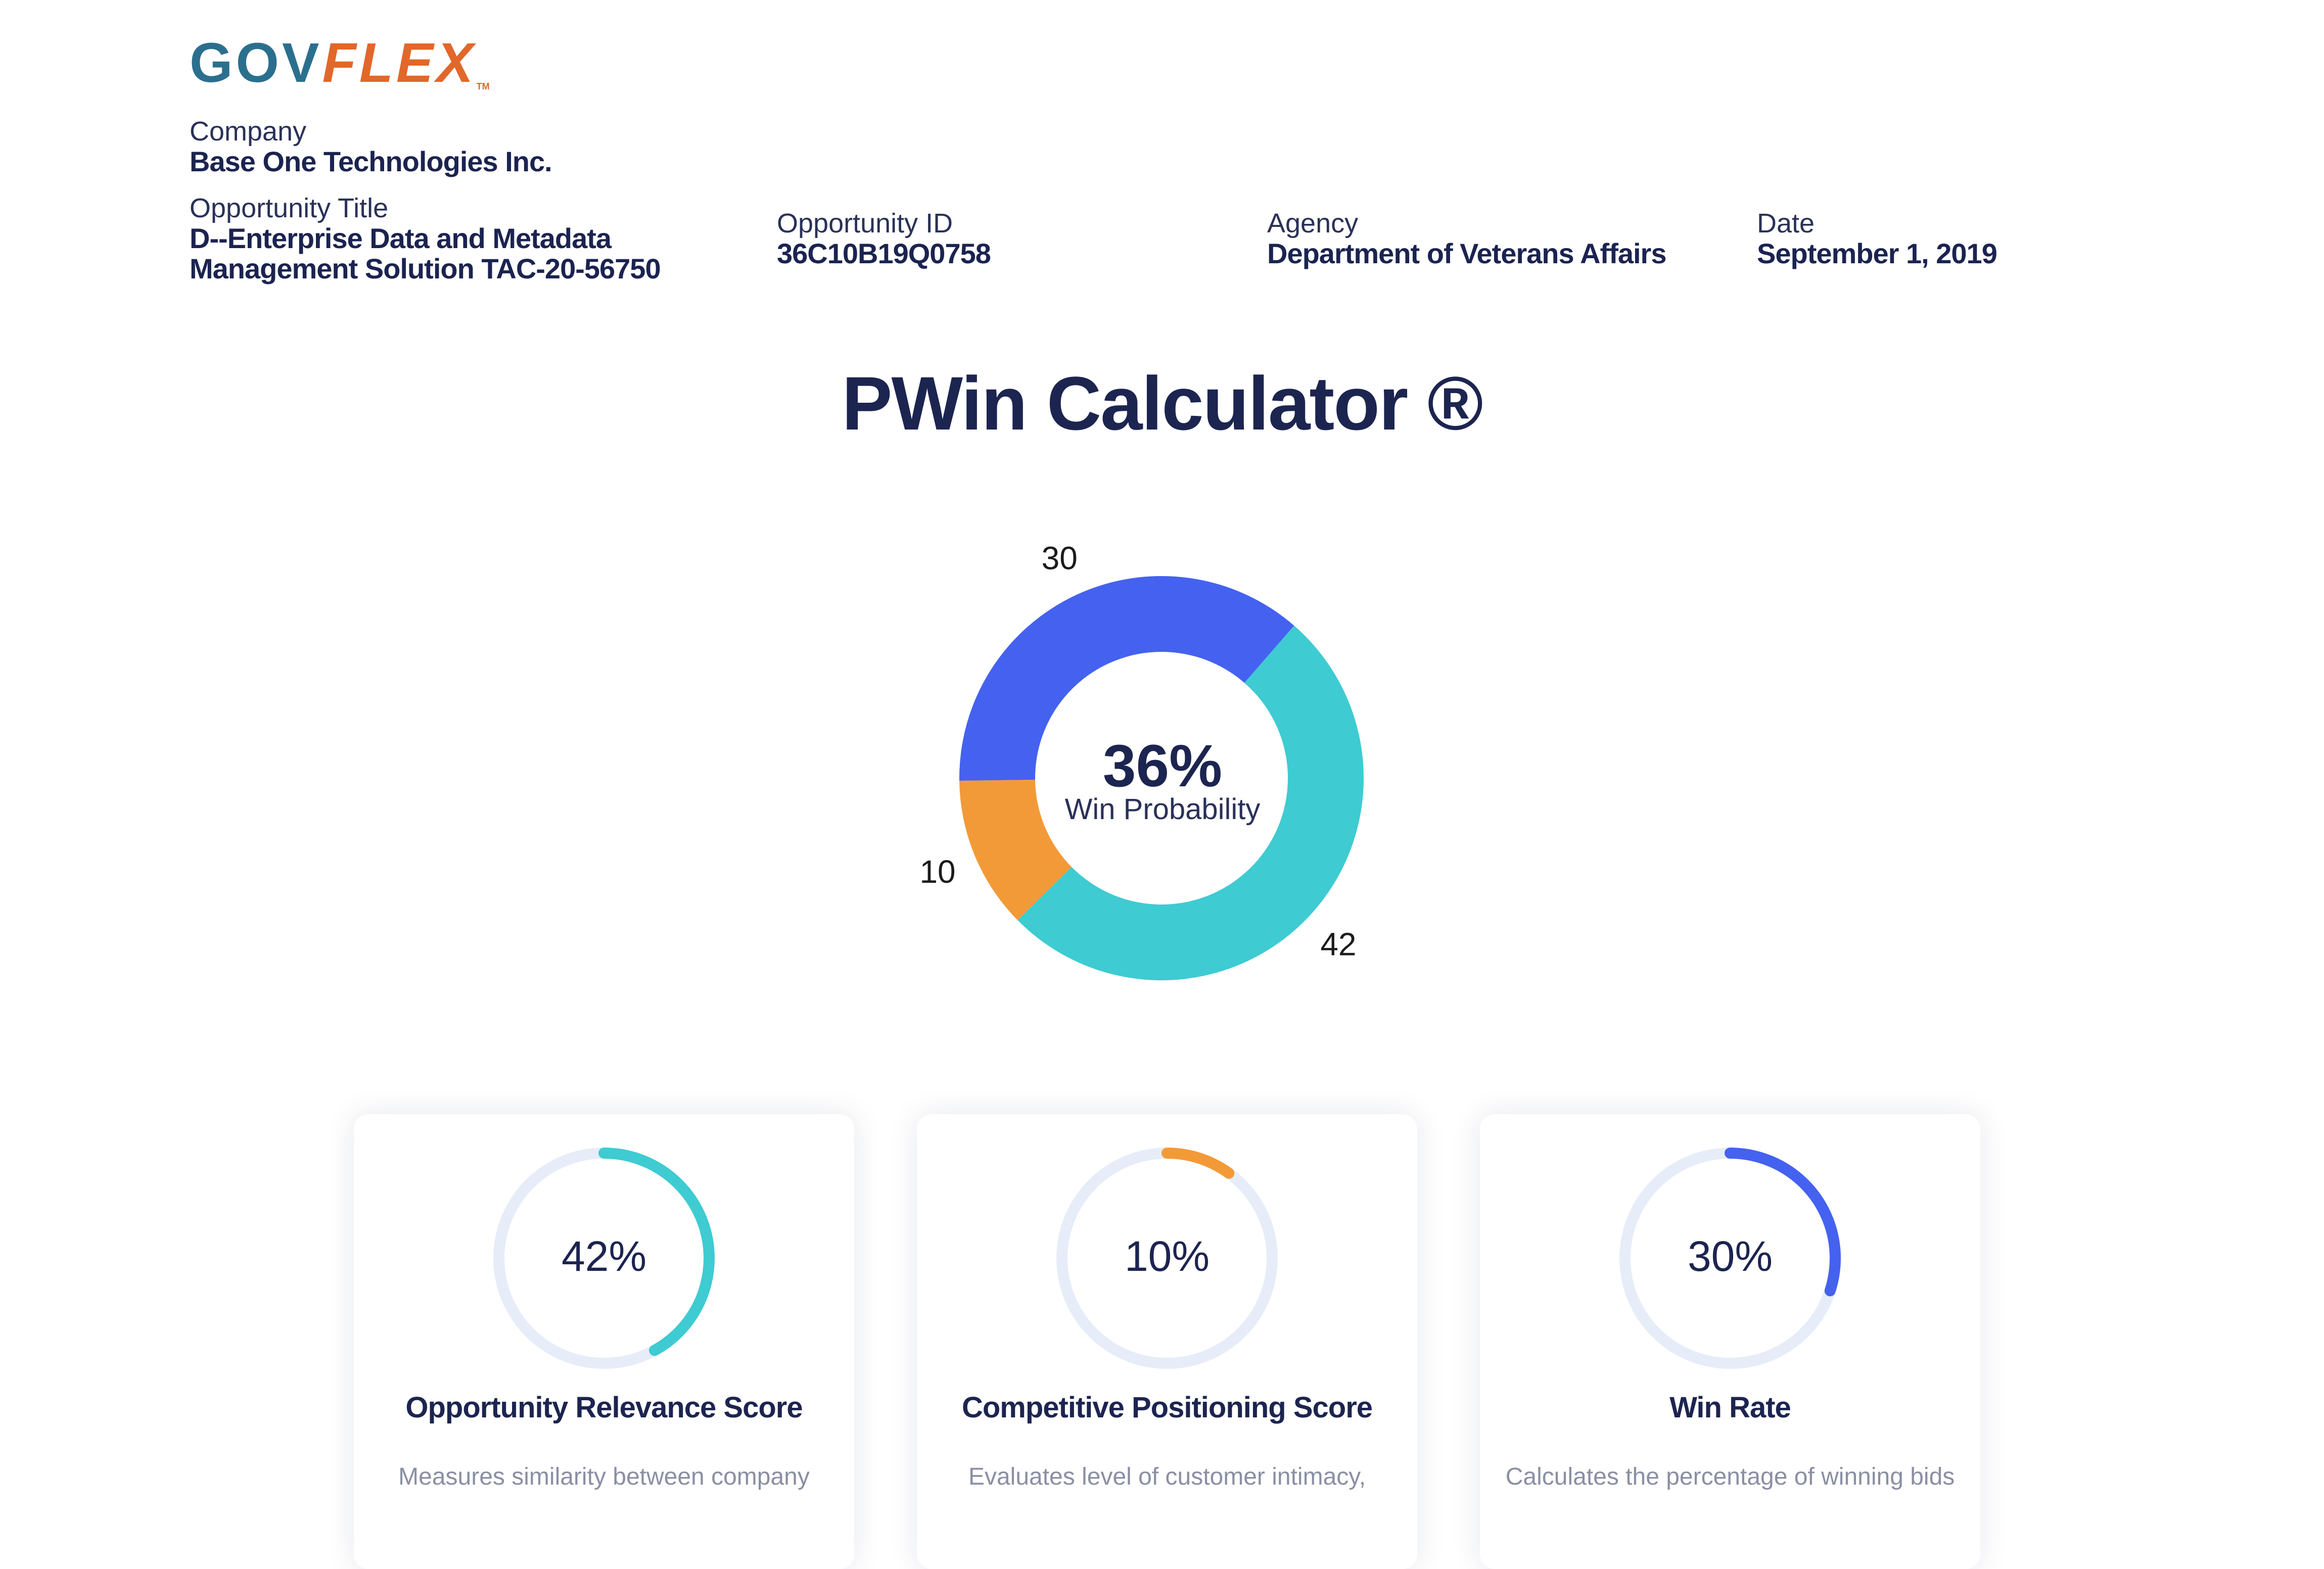 Image resolution: width=2324 pixels, height=1569 pixels. Describe the element at coordinates (604, 1476) in the screenshot. I see `relevance-score-description: Measures similarity between company` at that location.